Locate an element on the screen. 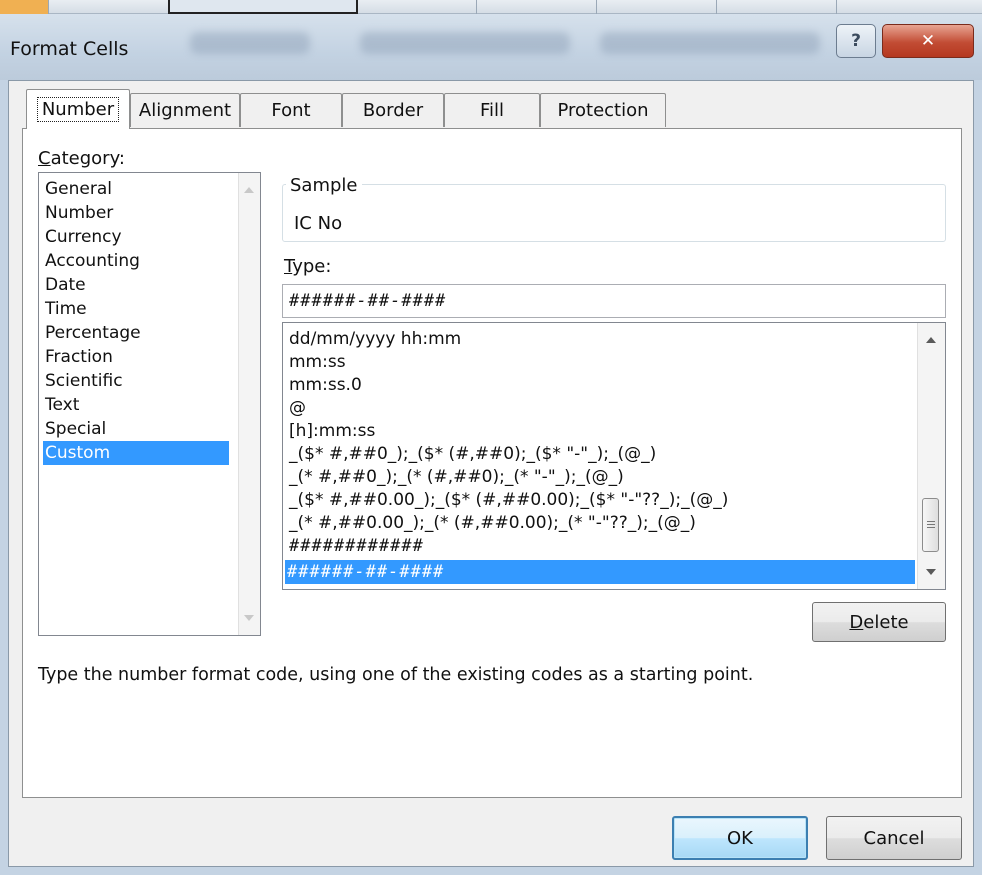 Image resolution: width=982 pixels, height=875 pixels. tab-alignment: Alignment is located at coordinates (185, 110).